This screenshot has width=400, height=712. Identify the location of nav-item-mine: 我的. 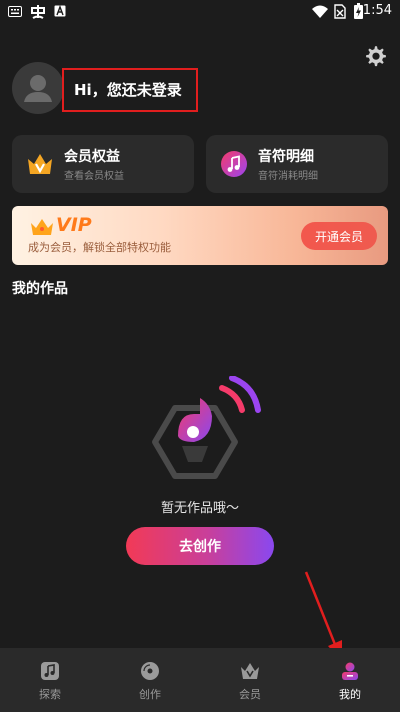
(350, 680).